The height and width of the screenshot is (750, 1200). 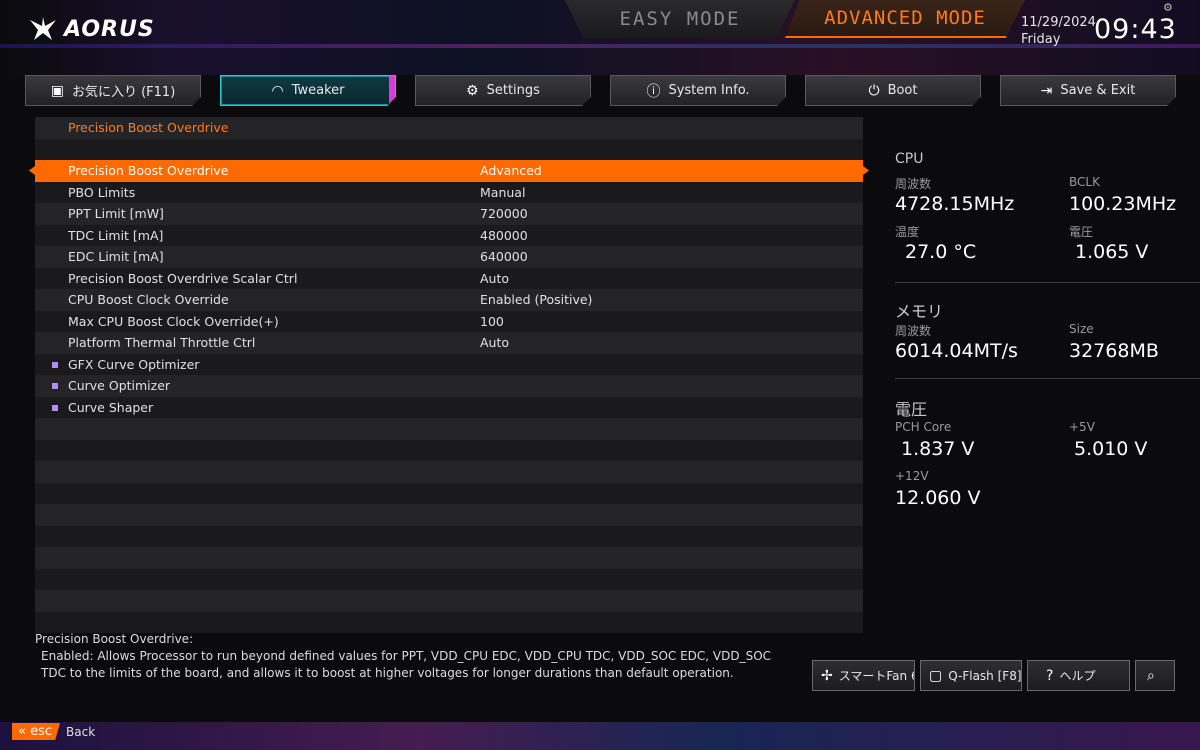 I want to click on 12v-value: 12.060 V, so click(x=938, y=498).